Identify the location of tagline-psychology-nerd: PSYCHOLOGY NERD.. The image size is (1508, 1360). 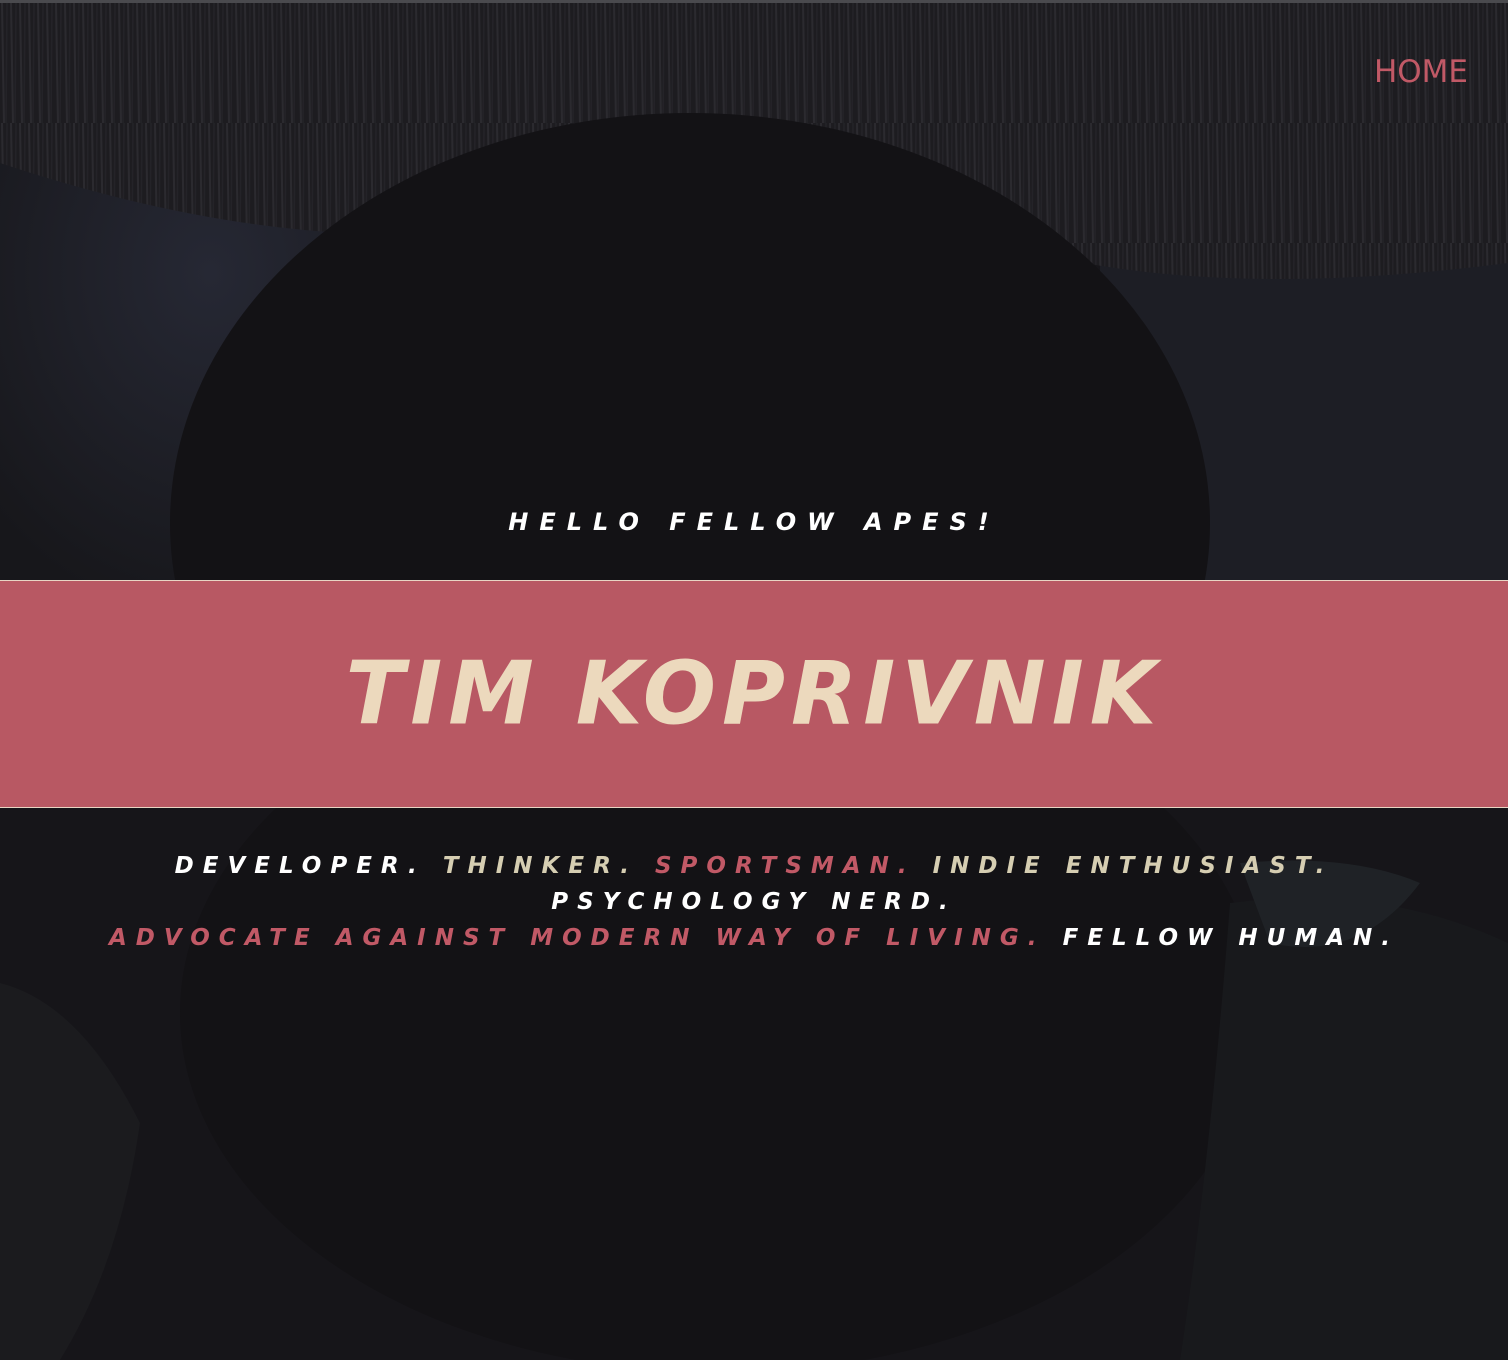
(754, 902).